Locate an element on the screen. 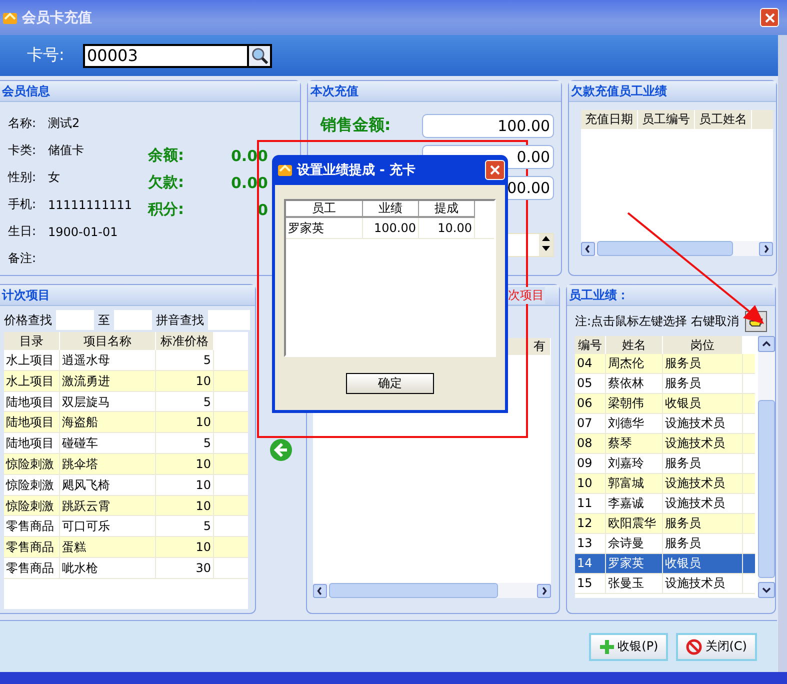 The height and width of the screenshot is (684, 787). field-value: 女 is located at coordinates (54, 177).